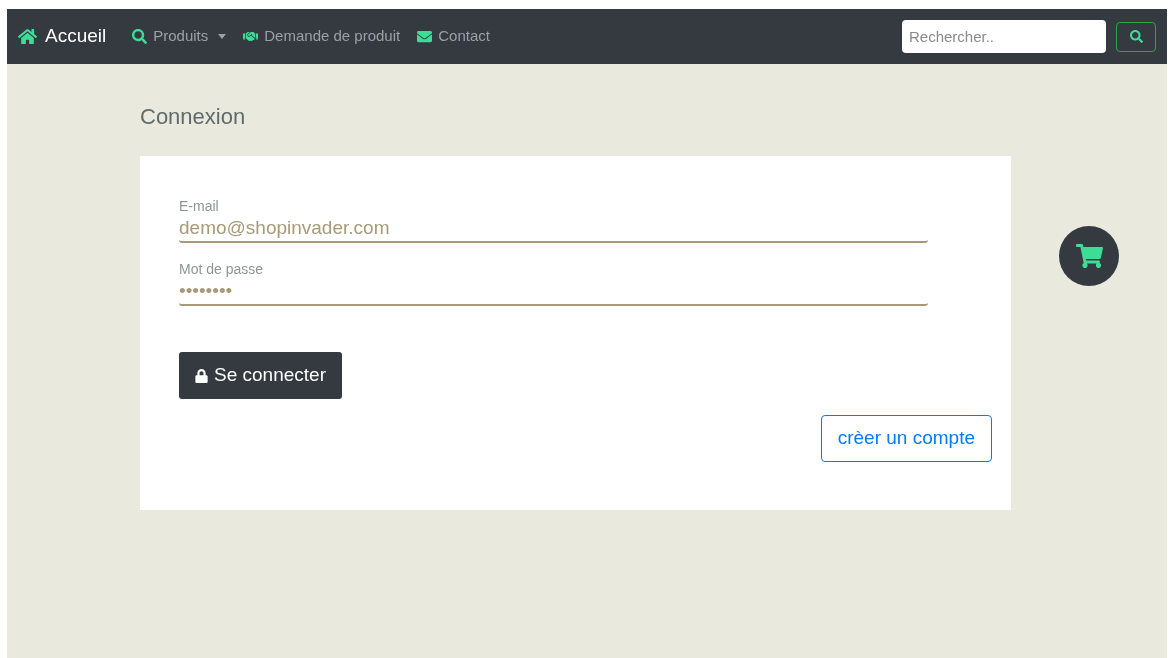  I want to click on cart-button, so click(1089, 256).